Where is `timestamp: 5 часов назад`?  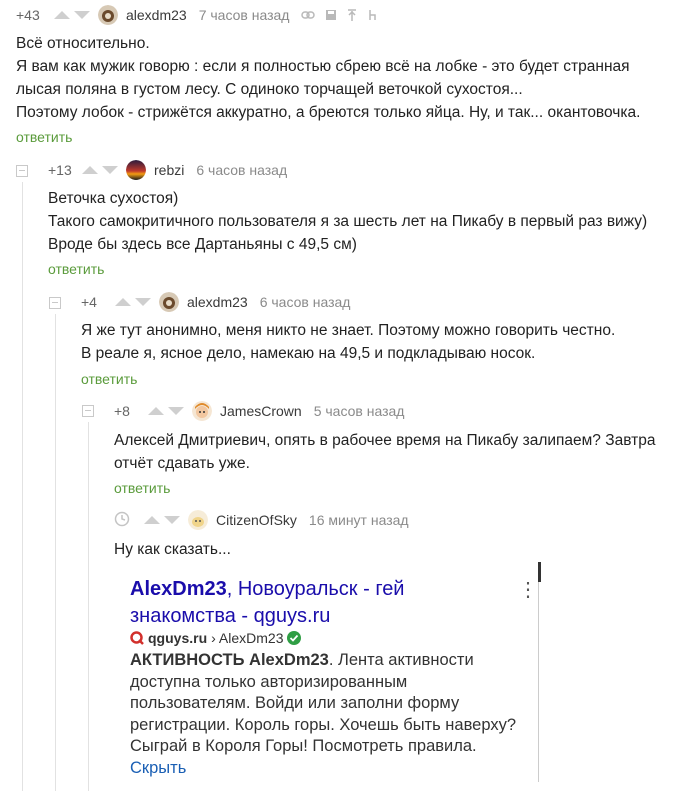 timestamp: 5 часов назад is located at coordinates (359, 411).